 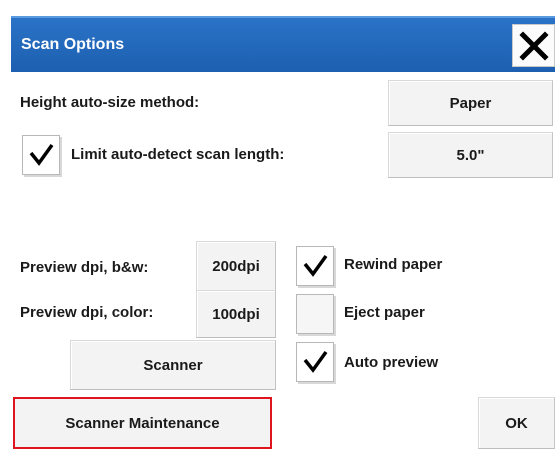 I want to click on height-method-label: Height auto-size method:, so click(x=110, y=102).